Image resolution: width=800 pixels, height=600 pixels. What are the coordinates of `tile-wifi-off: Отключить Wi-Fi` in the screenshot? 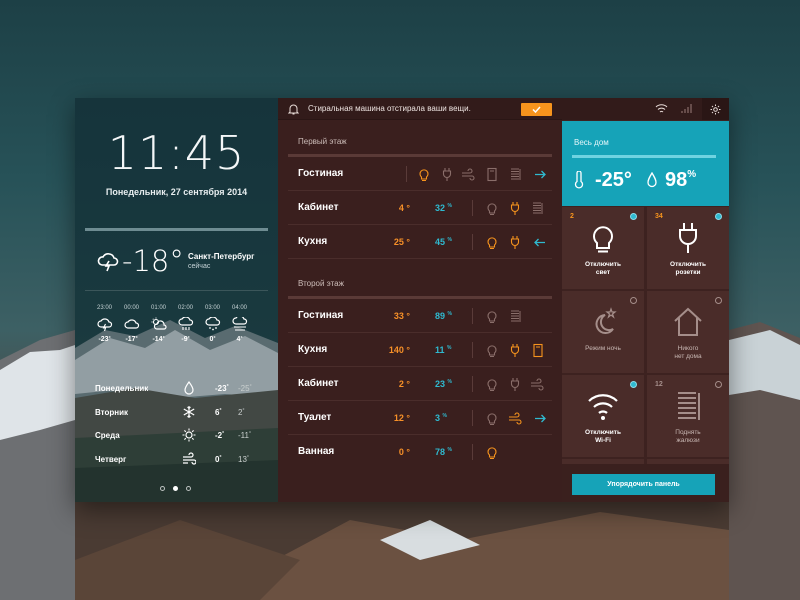 It's located at (603, 416).